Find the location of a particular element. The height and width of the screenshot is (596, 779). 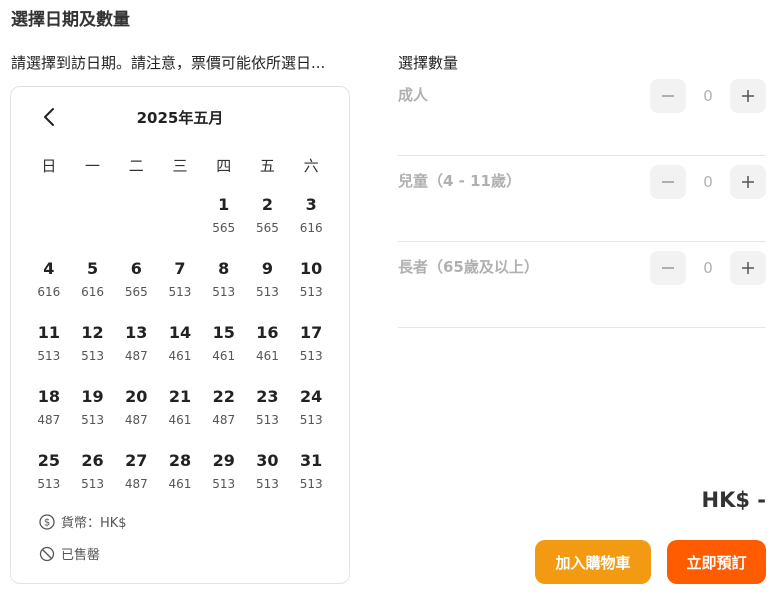

calendar-day-number: 13 is located at coordinates (136, 332).